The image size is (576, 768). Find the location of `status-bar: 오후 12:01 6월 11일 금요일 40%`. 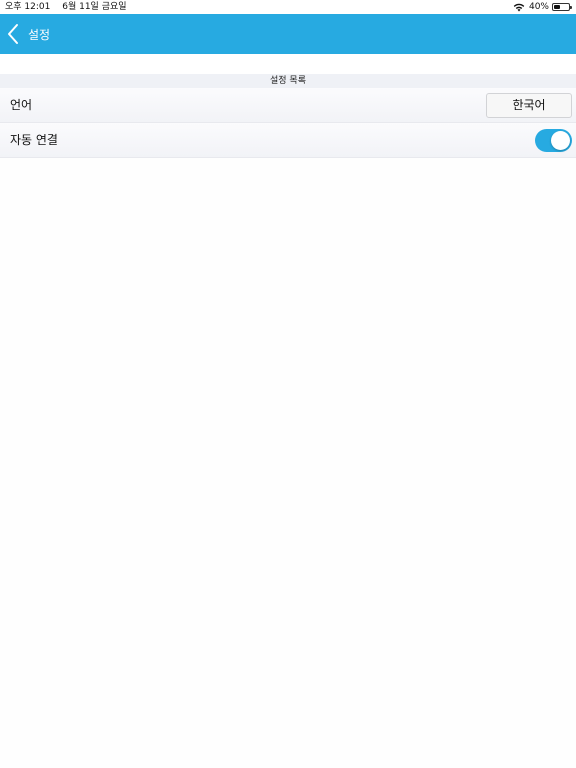

status-bar: 오후 12:01 6월 11일 금요일 40% is located at coordinates (288, 7).